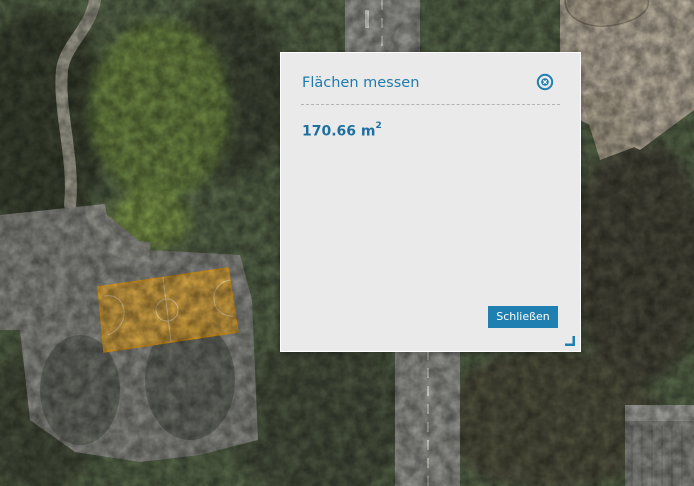 The height and width of the screenshot is (486, 694). Describe the element at coordinates (339, 131) in the screenshot. I see `measurement-value: 170.66 m` at that location.